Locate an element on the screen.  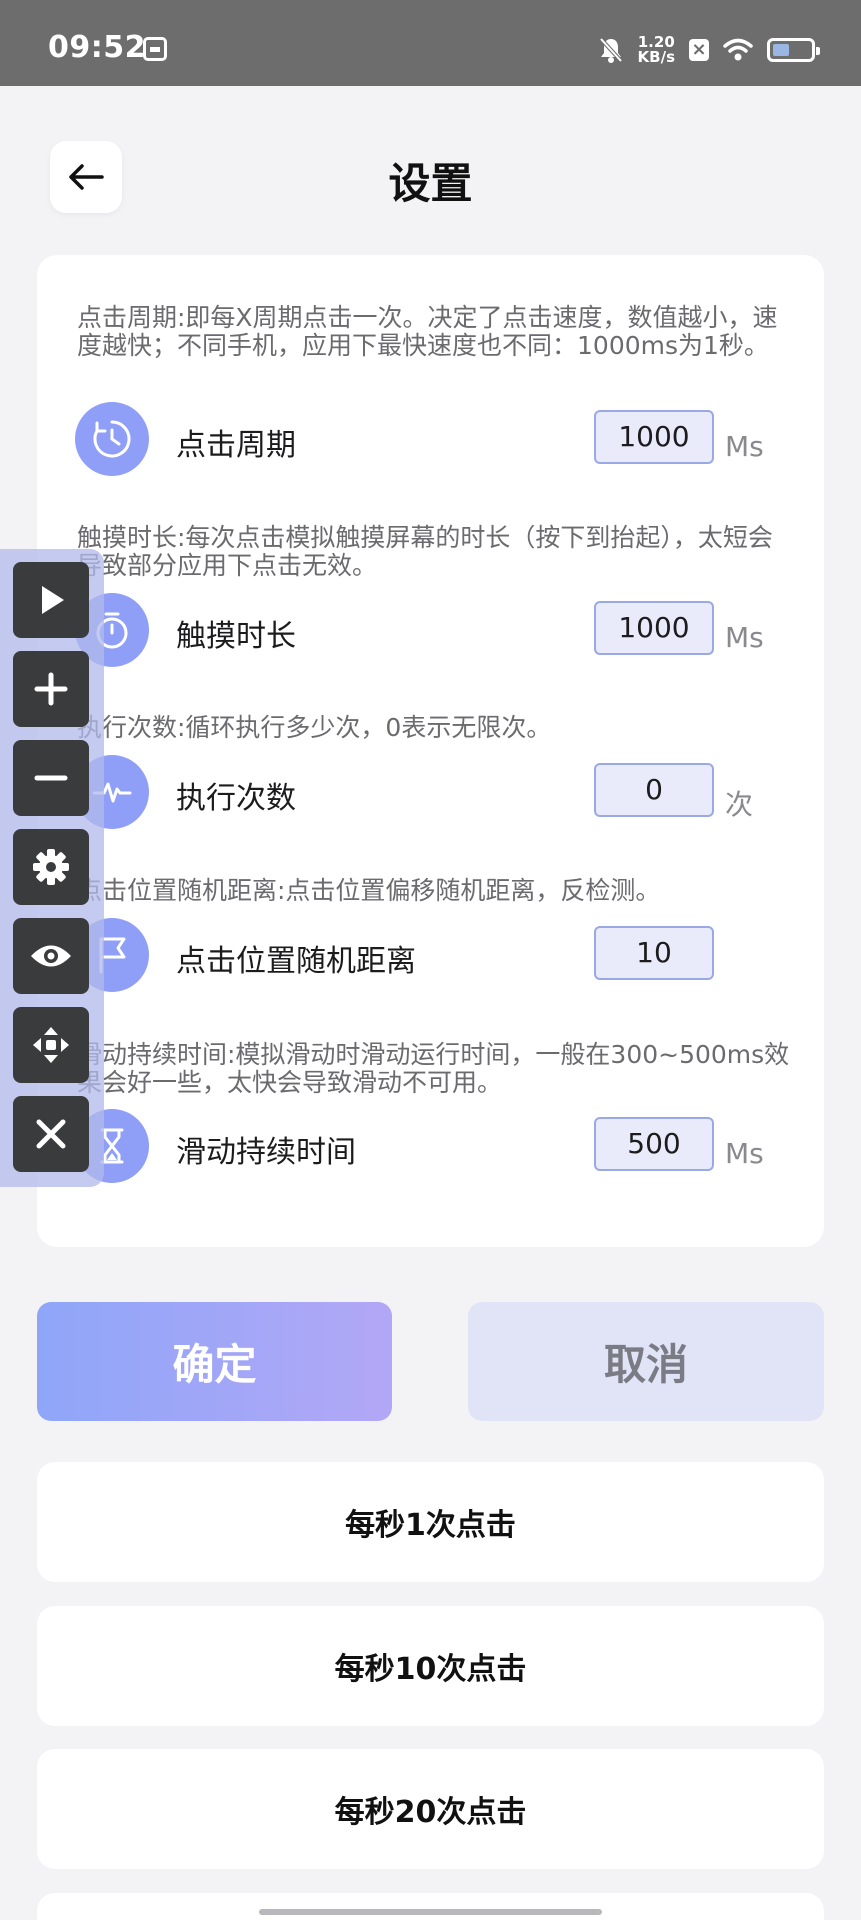
cancel-button: 取消 is located at coordinates (646, 1361).